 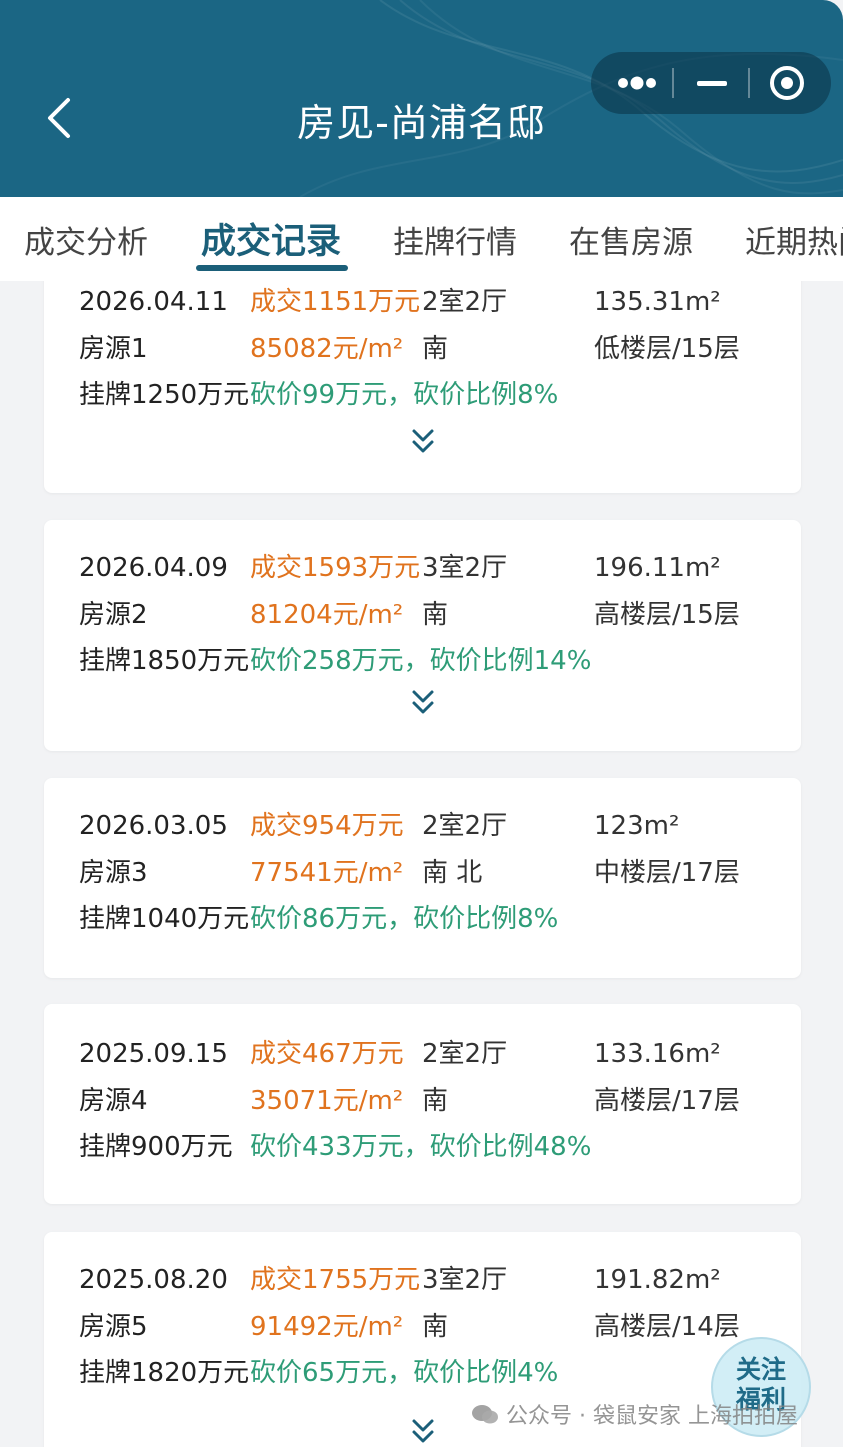 I want to click on area: 191.82m², so click(x=657, y=1280).